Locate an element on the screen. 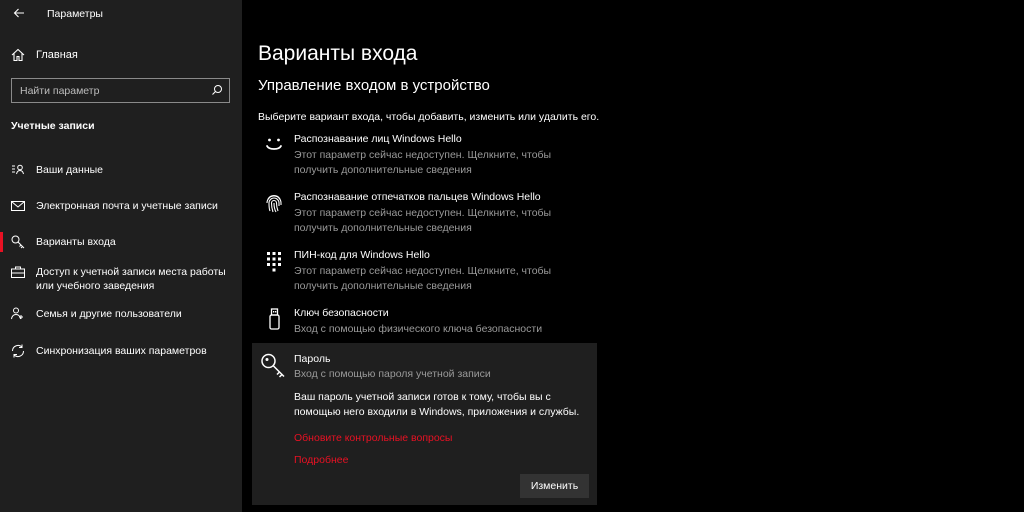 The image size is (1024, 512). mail-icon is located at coordinates (18, 206).